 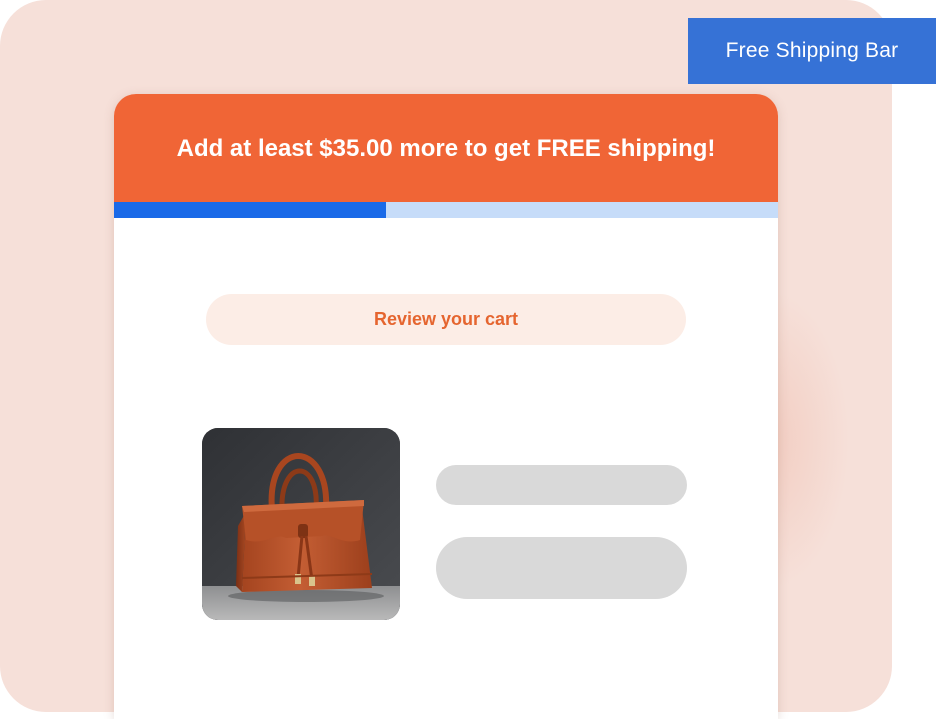 I want to click on shipping-progress-fill, so click(x=250, y=210).